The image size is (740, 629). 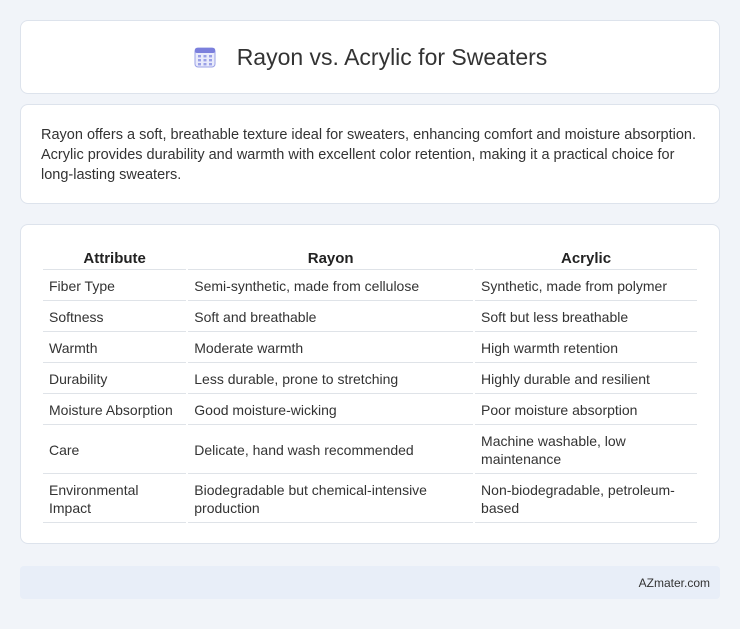 What do you see at coordinates (115, 410) in the screenshot?
I see `cell-attribute: Moisture Absorption` at bounding box center [115, 410].